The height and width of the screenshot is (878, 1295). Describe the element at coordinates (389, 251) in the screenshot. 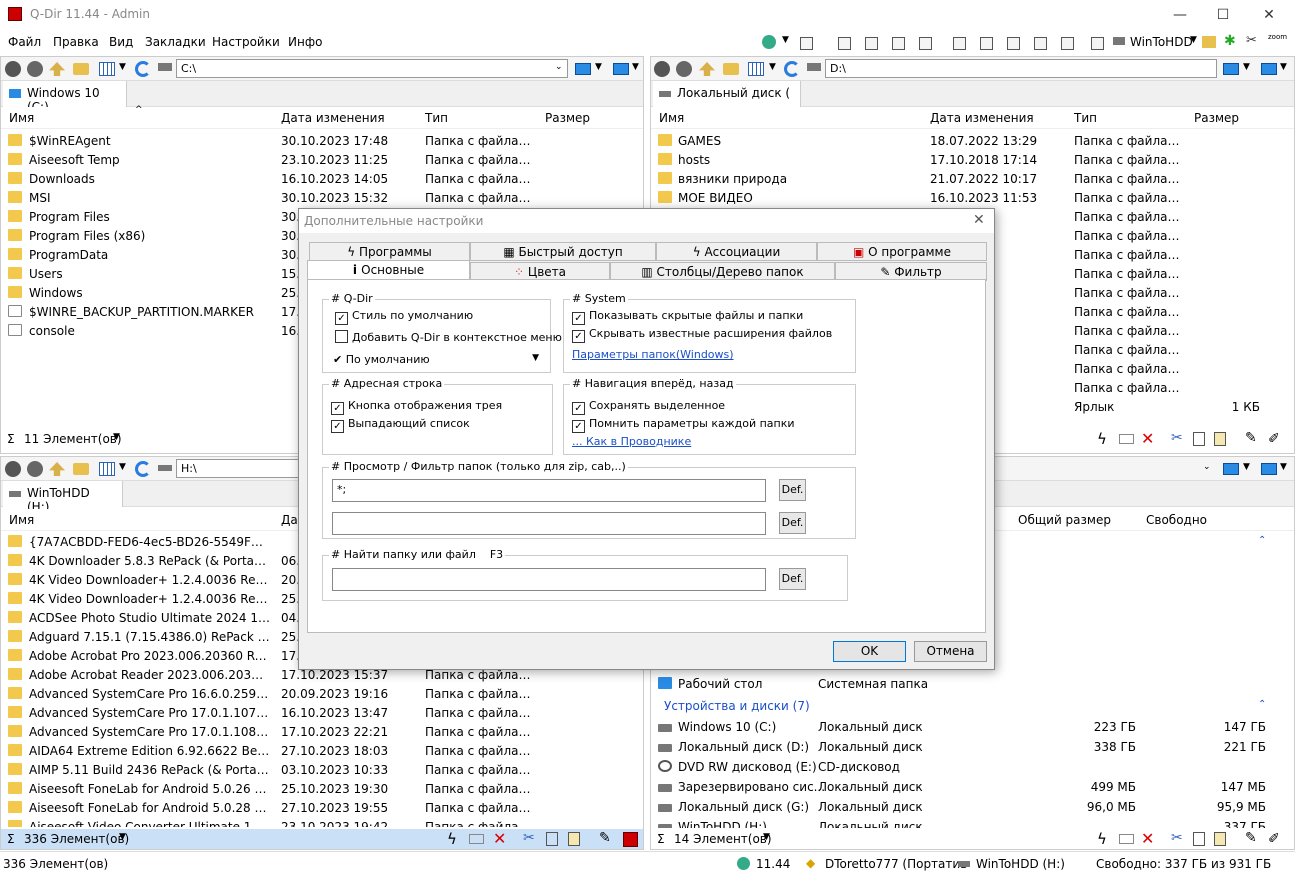

I see `tab-programs: ϟ Программы` at that location.